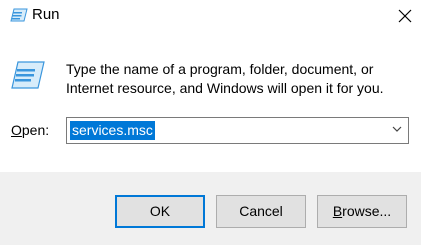 Image resolution: width=421 pixels, height=245 pixels. I want to click on cancel-button: Cancel, so click(261, 211).